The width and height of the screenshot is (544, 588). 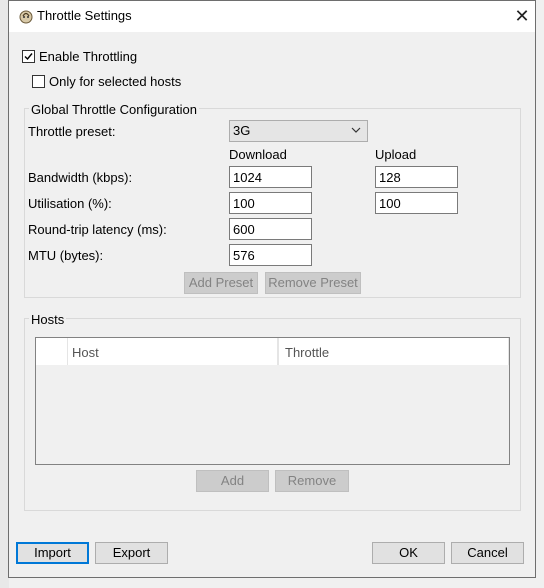 What do you see at coordinates (270, 229) in the screenshot?
I see `latency-input: 600` at bounding box center [270, 229].